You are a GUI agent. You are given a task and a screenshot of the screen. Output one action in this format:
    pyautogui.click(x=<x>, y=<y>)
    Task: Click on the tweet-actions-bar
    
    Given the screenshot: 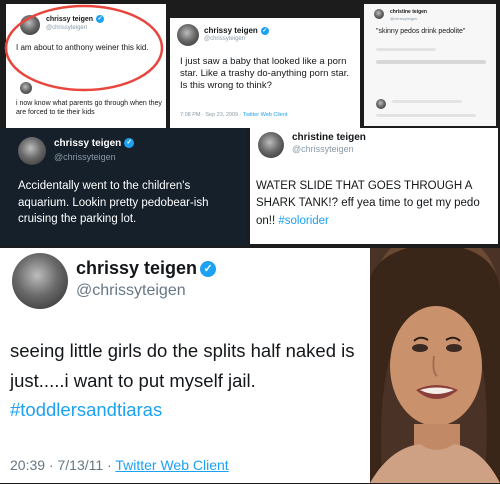 What is the action you would take?
    pyautogui.click(x=431, y=62)
    